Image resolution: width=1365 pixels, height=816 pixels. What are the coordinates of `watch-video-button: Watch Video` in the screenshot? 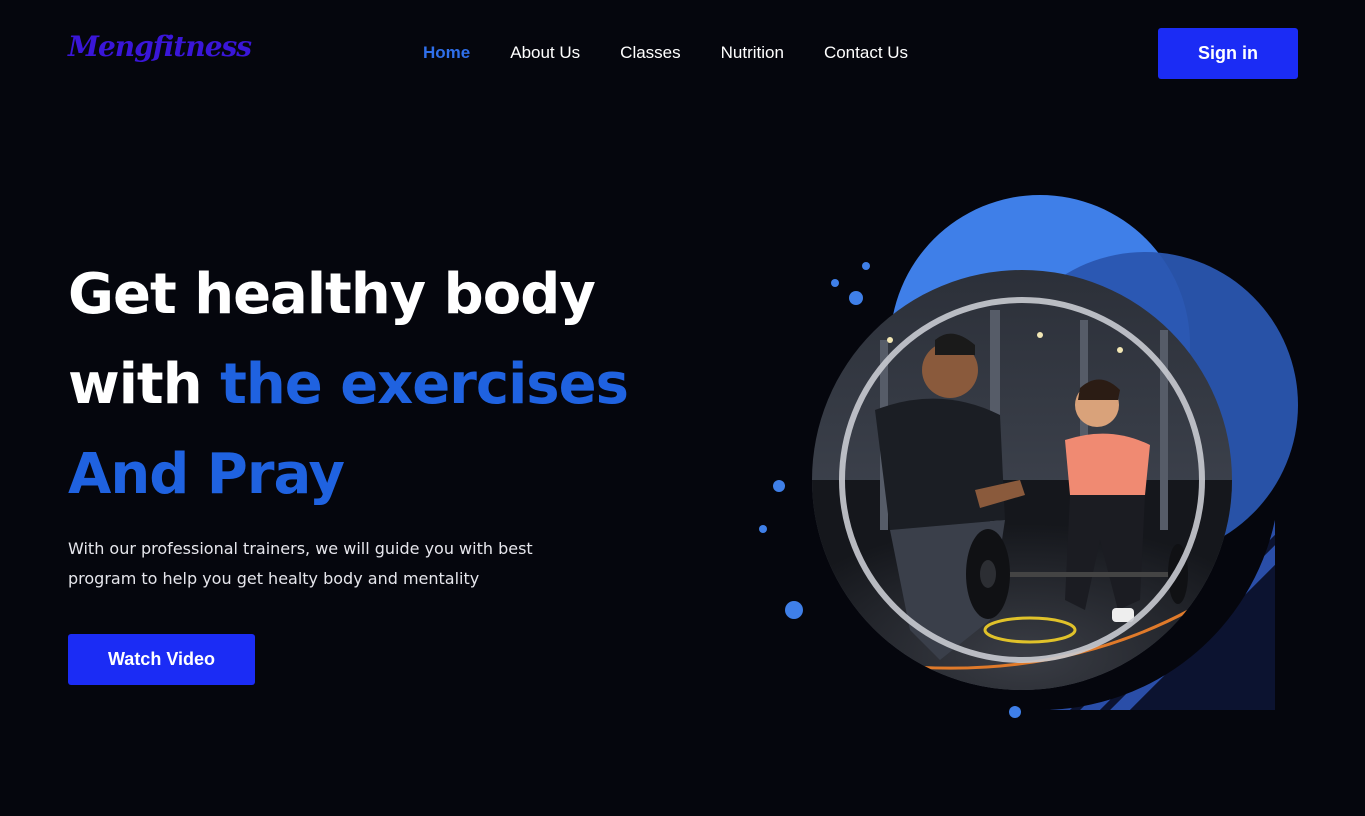 It's located at (161, 659).